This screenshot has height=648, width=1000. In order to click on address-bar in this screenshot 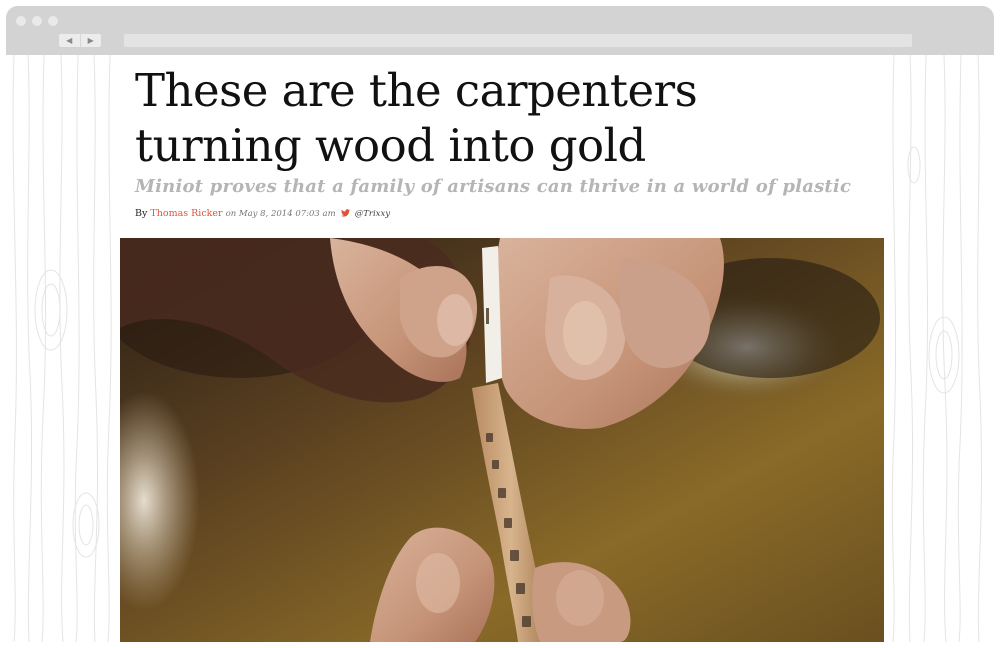, I will do `click(518, 40)`.